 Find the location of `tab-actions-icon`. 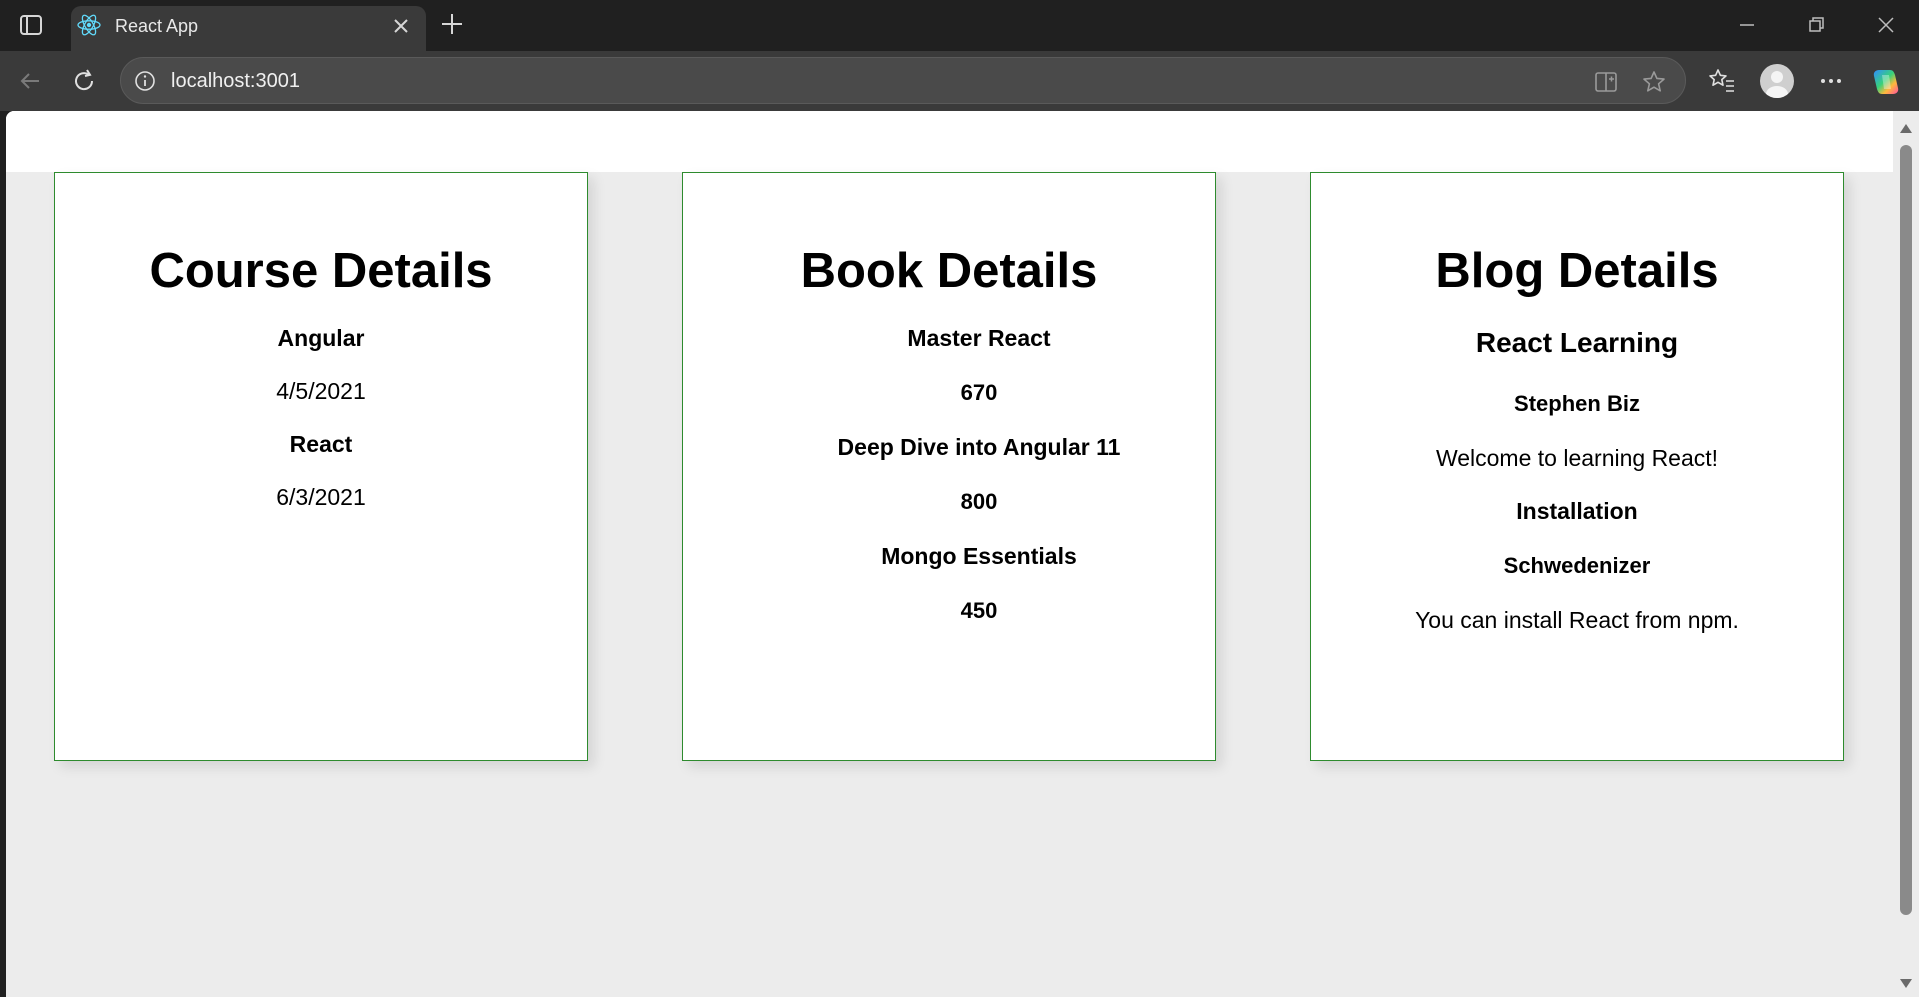

tab-actions-icon is located at coordinates (31, 25).